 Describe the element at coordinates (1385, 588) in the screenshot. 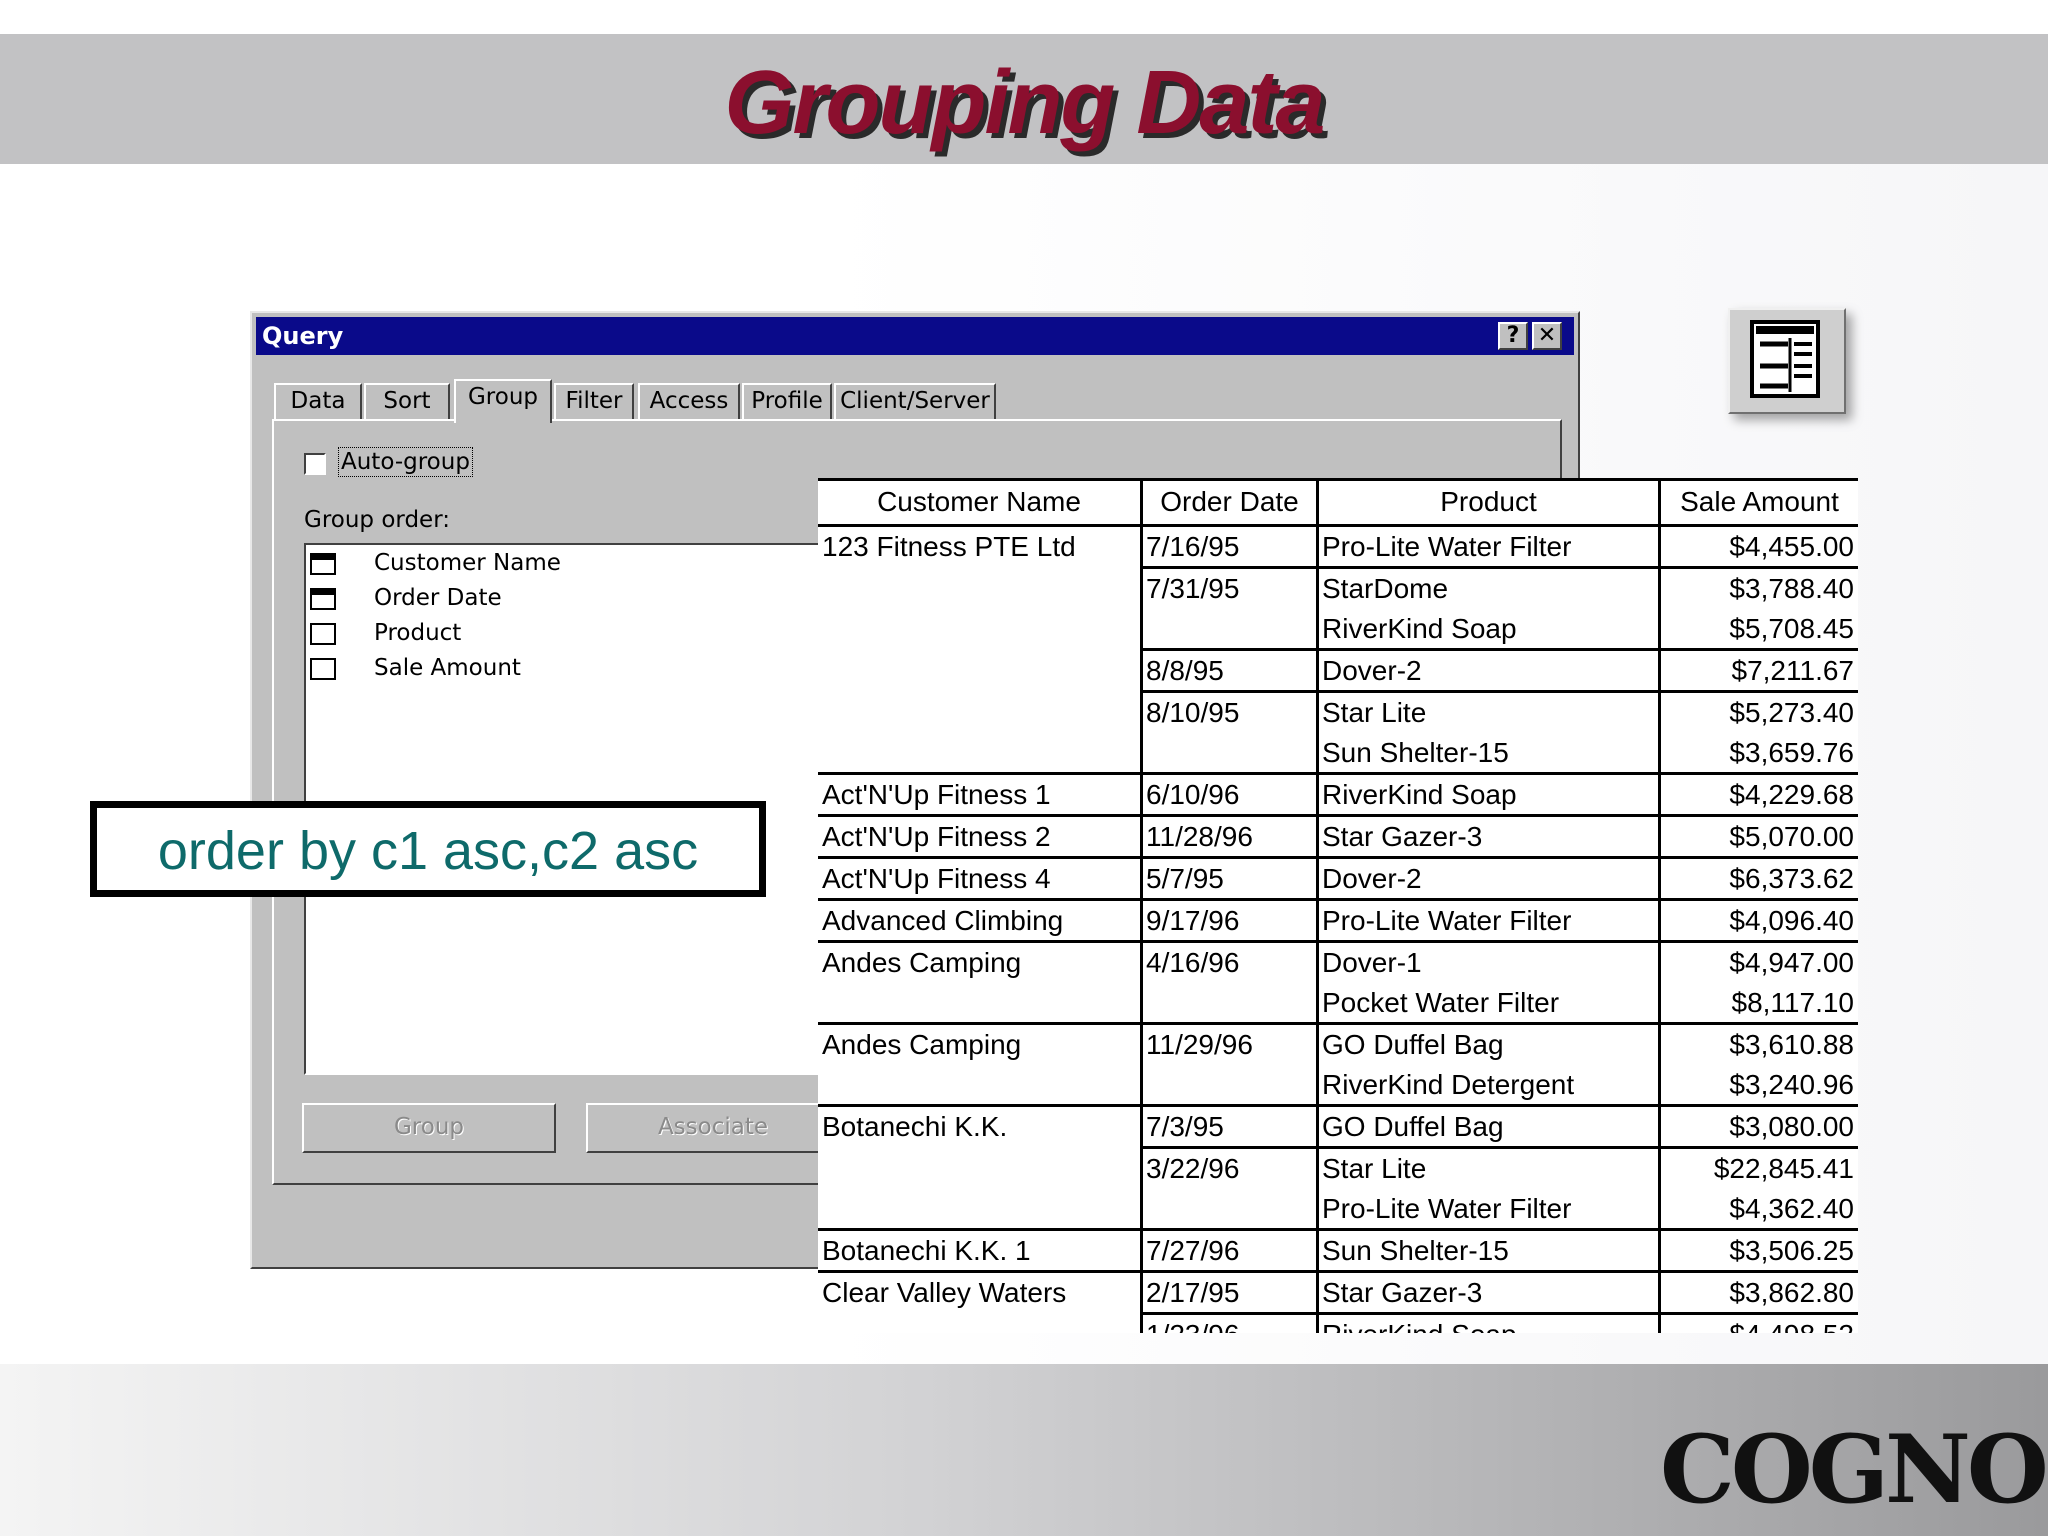

I see `cell-product: StarDome` at that location.